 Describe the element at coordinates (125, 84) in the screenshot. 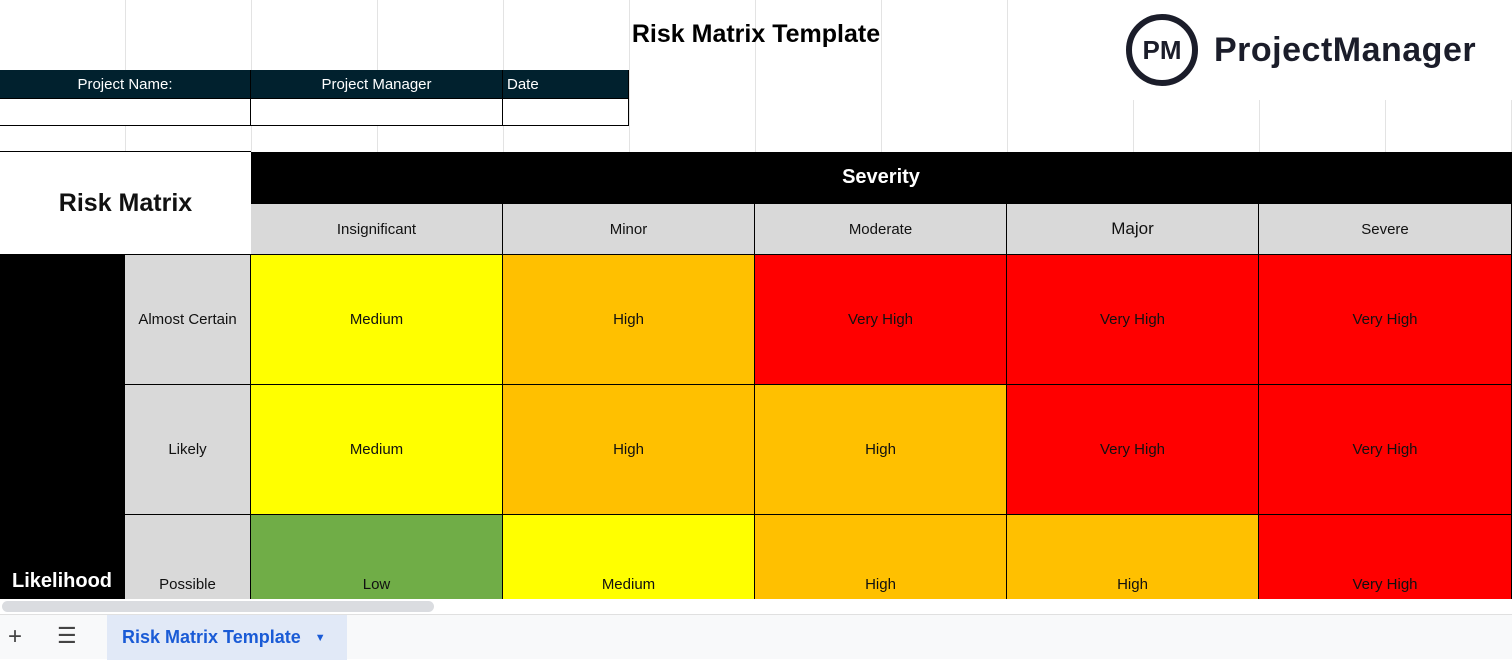

I see `project-name-label: Project Name:` at that location.